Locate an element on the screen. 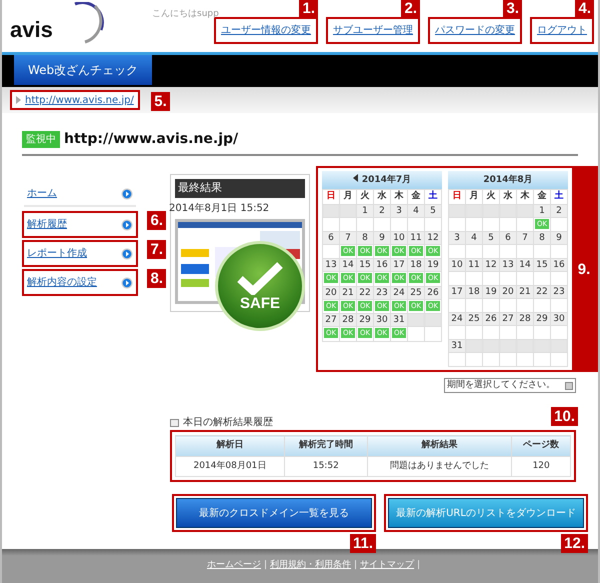 This screenshot has height=583, width=600. header-link: パスワードの変更 is located at coordinates (475, 30).